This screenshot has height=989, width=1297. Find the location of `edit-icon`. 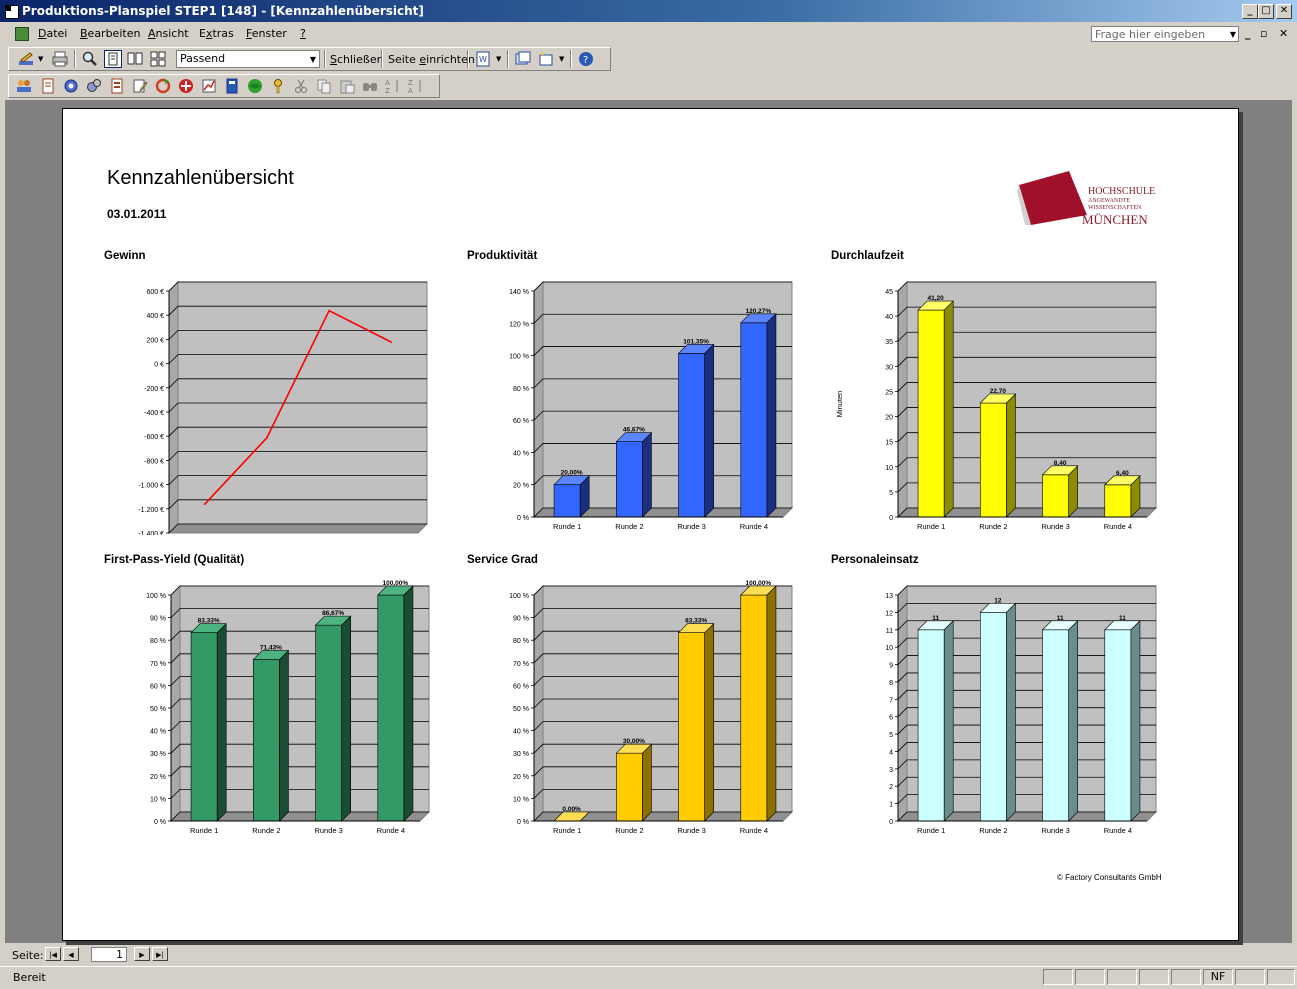

edit-icon is located at coordinates (140, 86).